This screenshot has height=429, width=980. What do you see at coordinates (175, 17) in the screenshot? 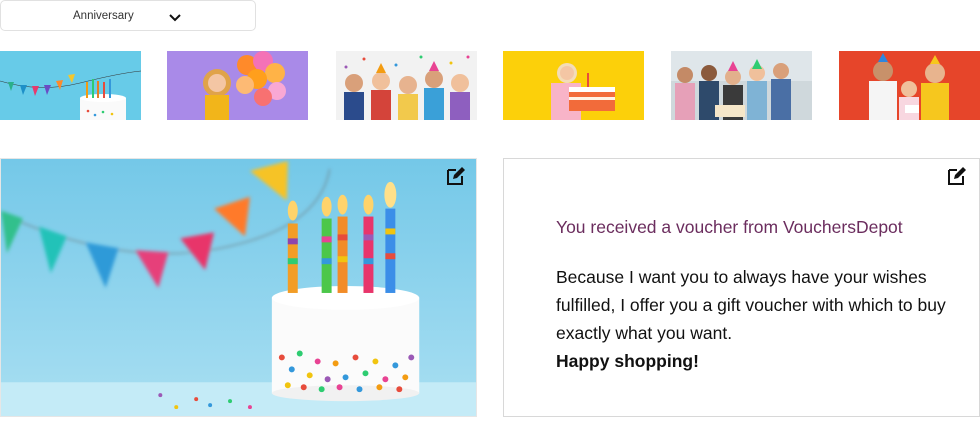
I see `chevron-down-icon` at bounding box center [175, 17].